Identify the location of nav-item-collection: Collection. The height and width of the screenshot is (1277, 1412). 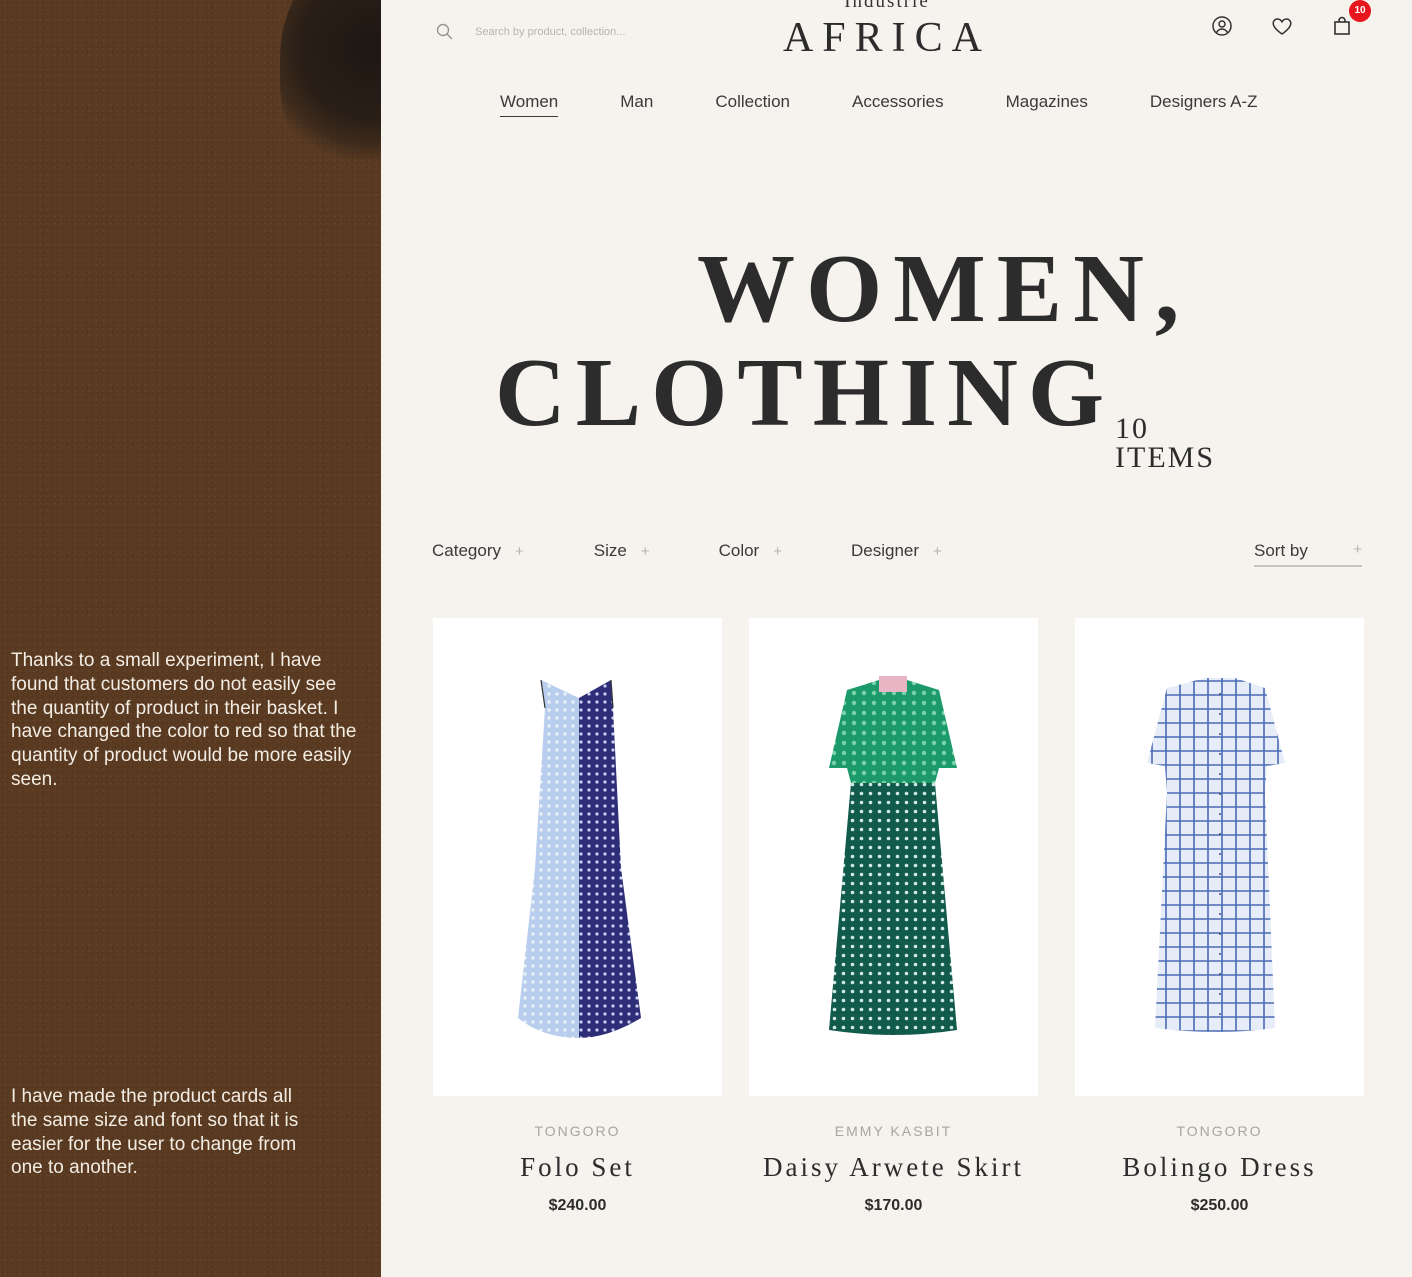
(752, 104).